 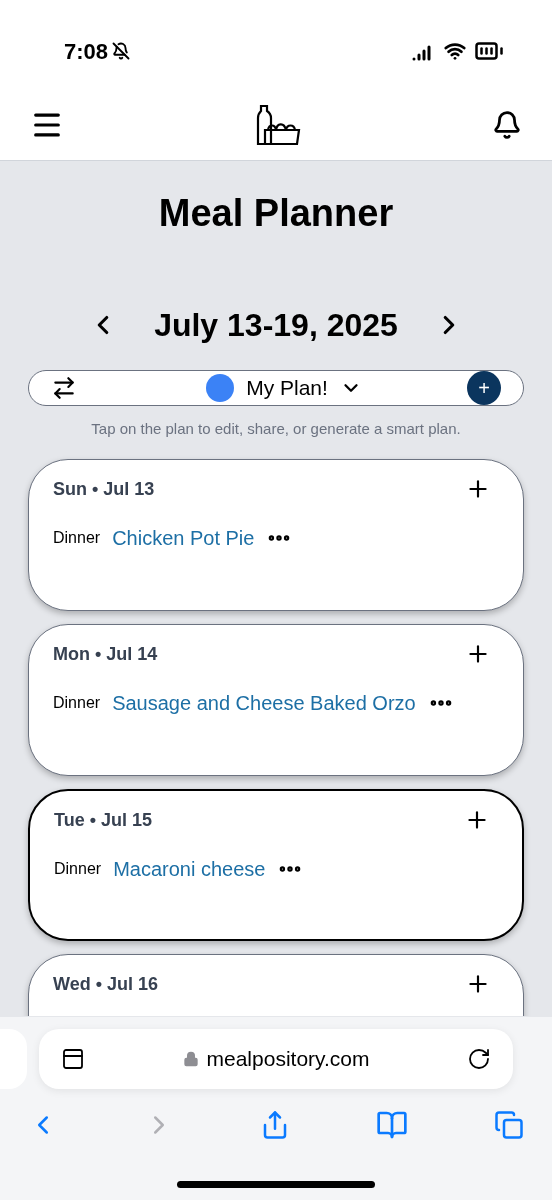 I want to click on meal-link: Chicken Pot Pie, so click(x=183, y=537).